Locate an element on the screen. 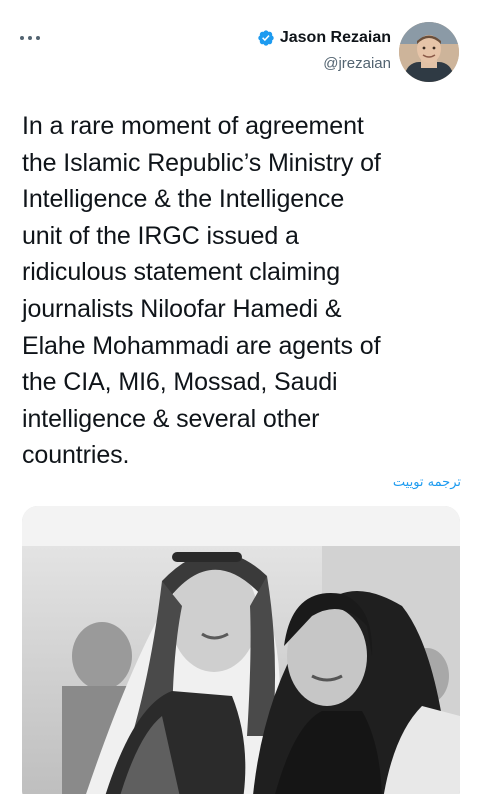 The width and height of the screenshot is (479, 794). verified-badge-icon is located at coordinates (266, 38).